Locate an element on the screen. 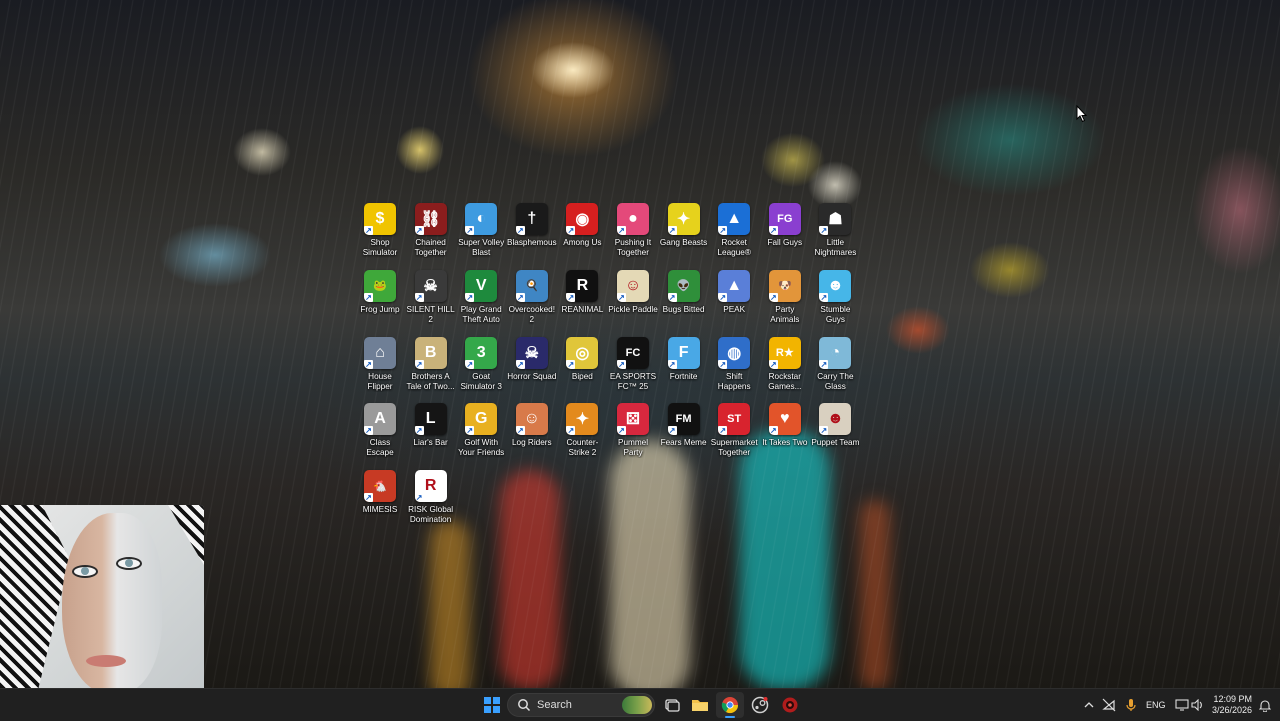 The image size is (1280, 721). tray-network-button is located at coordinates (1109, 705).